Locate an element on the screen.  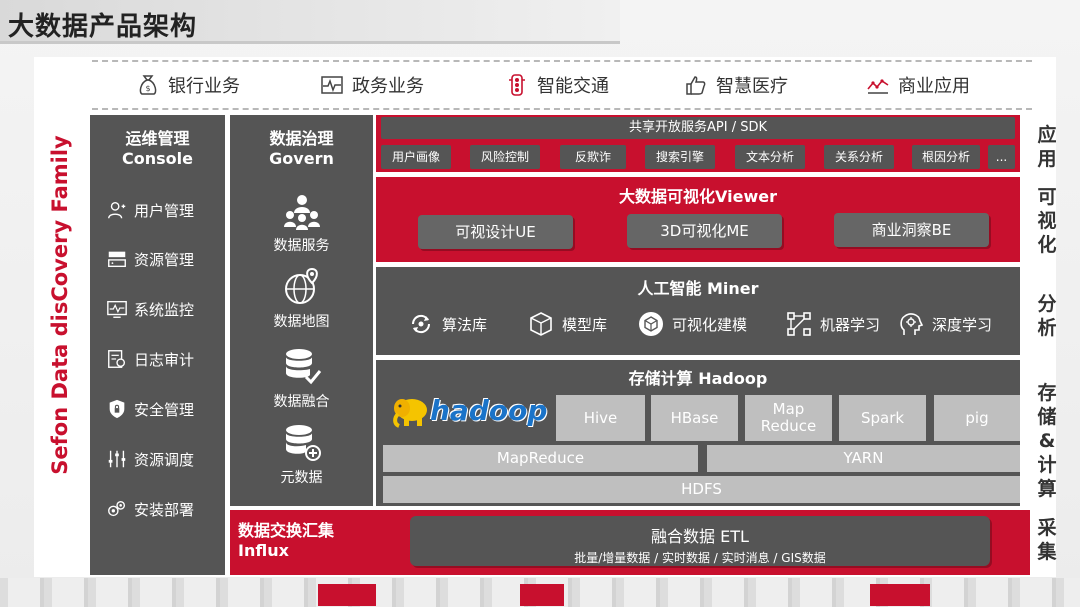
industry-government: 政务业务 is located at coordinates (372, 85).